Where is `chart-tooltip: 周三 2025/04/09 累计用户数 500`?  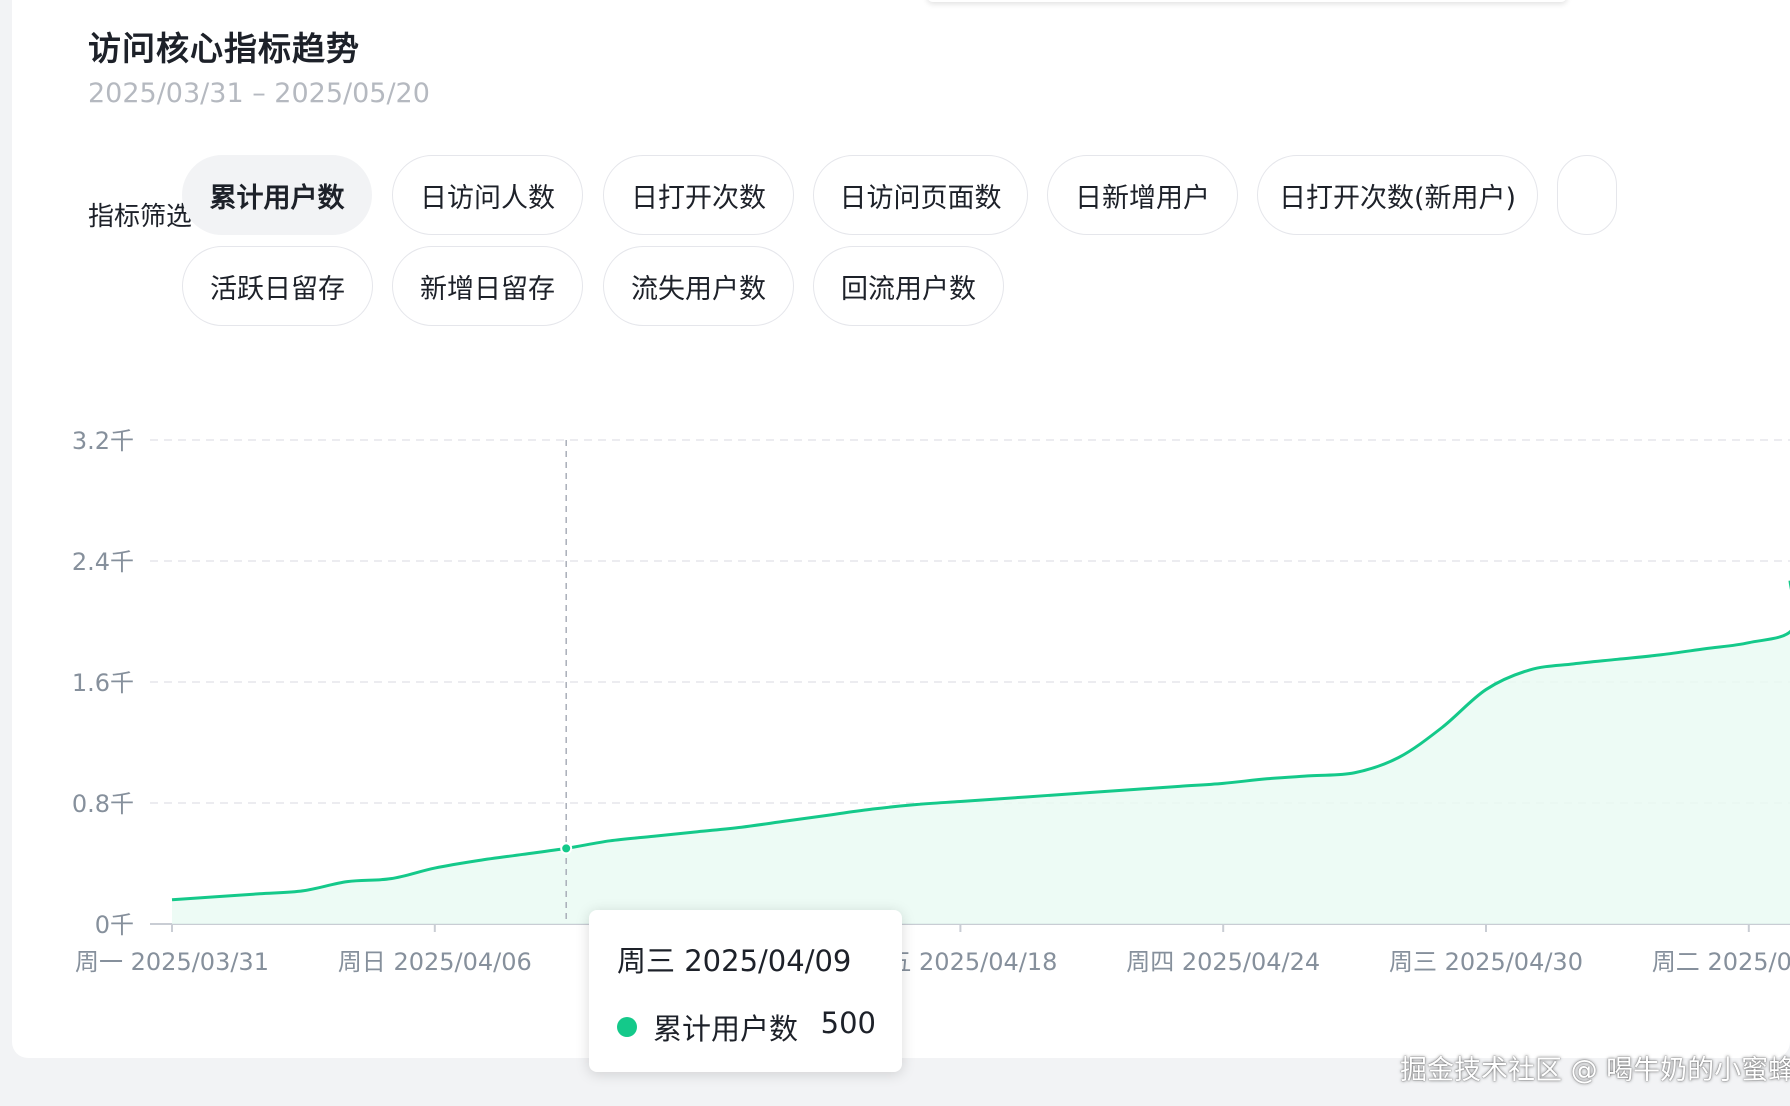
chart-tooltip: 周三 2025/04/09 累计用户数 500 is located at coordinates (745, 991).